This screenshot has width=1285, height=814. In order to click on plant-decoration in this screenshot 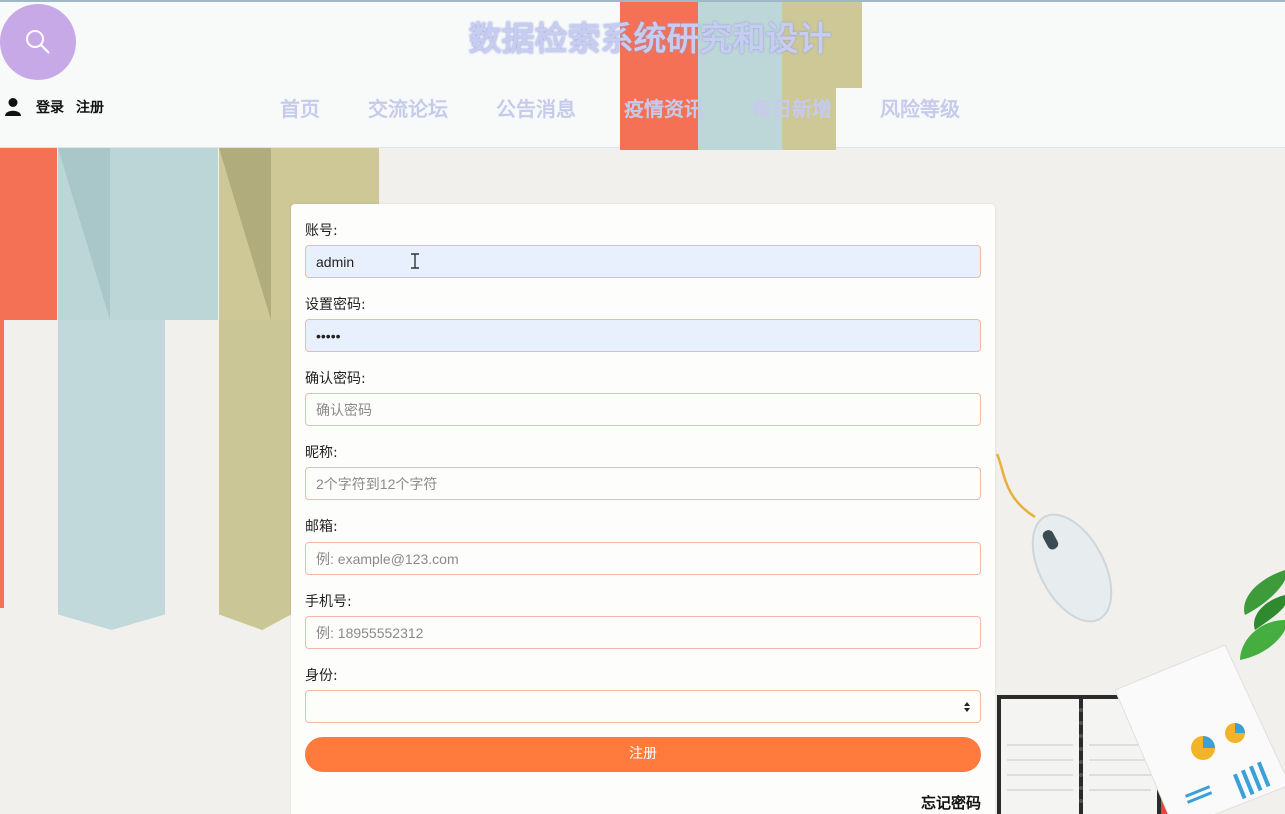, I will do `click(1262, 615)`.